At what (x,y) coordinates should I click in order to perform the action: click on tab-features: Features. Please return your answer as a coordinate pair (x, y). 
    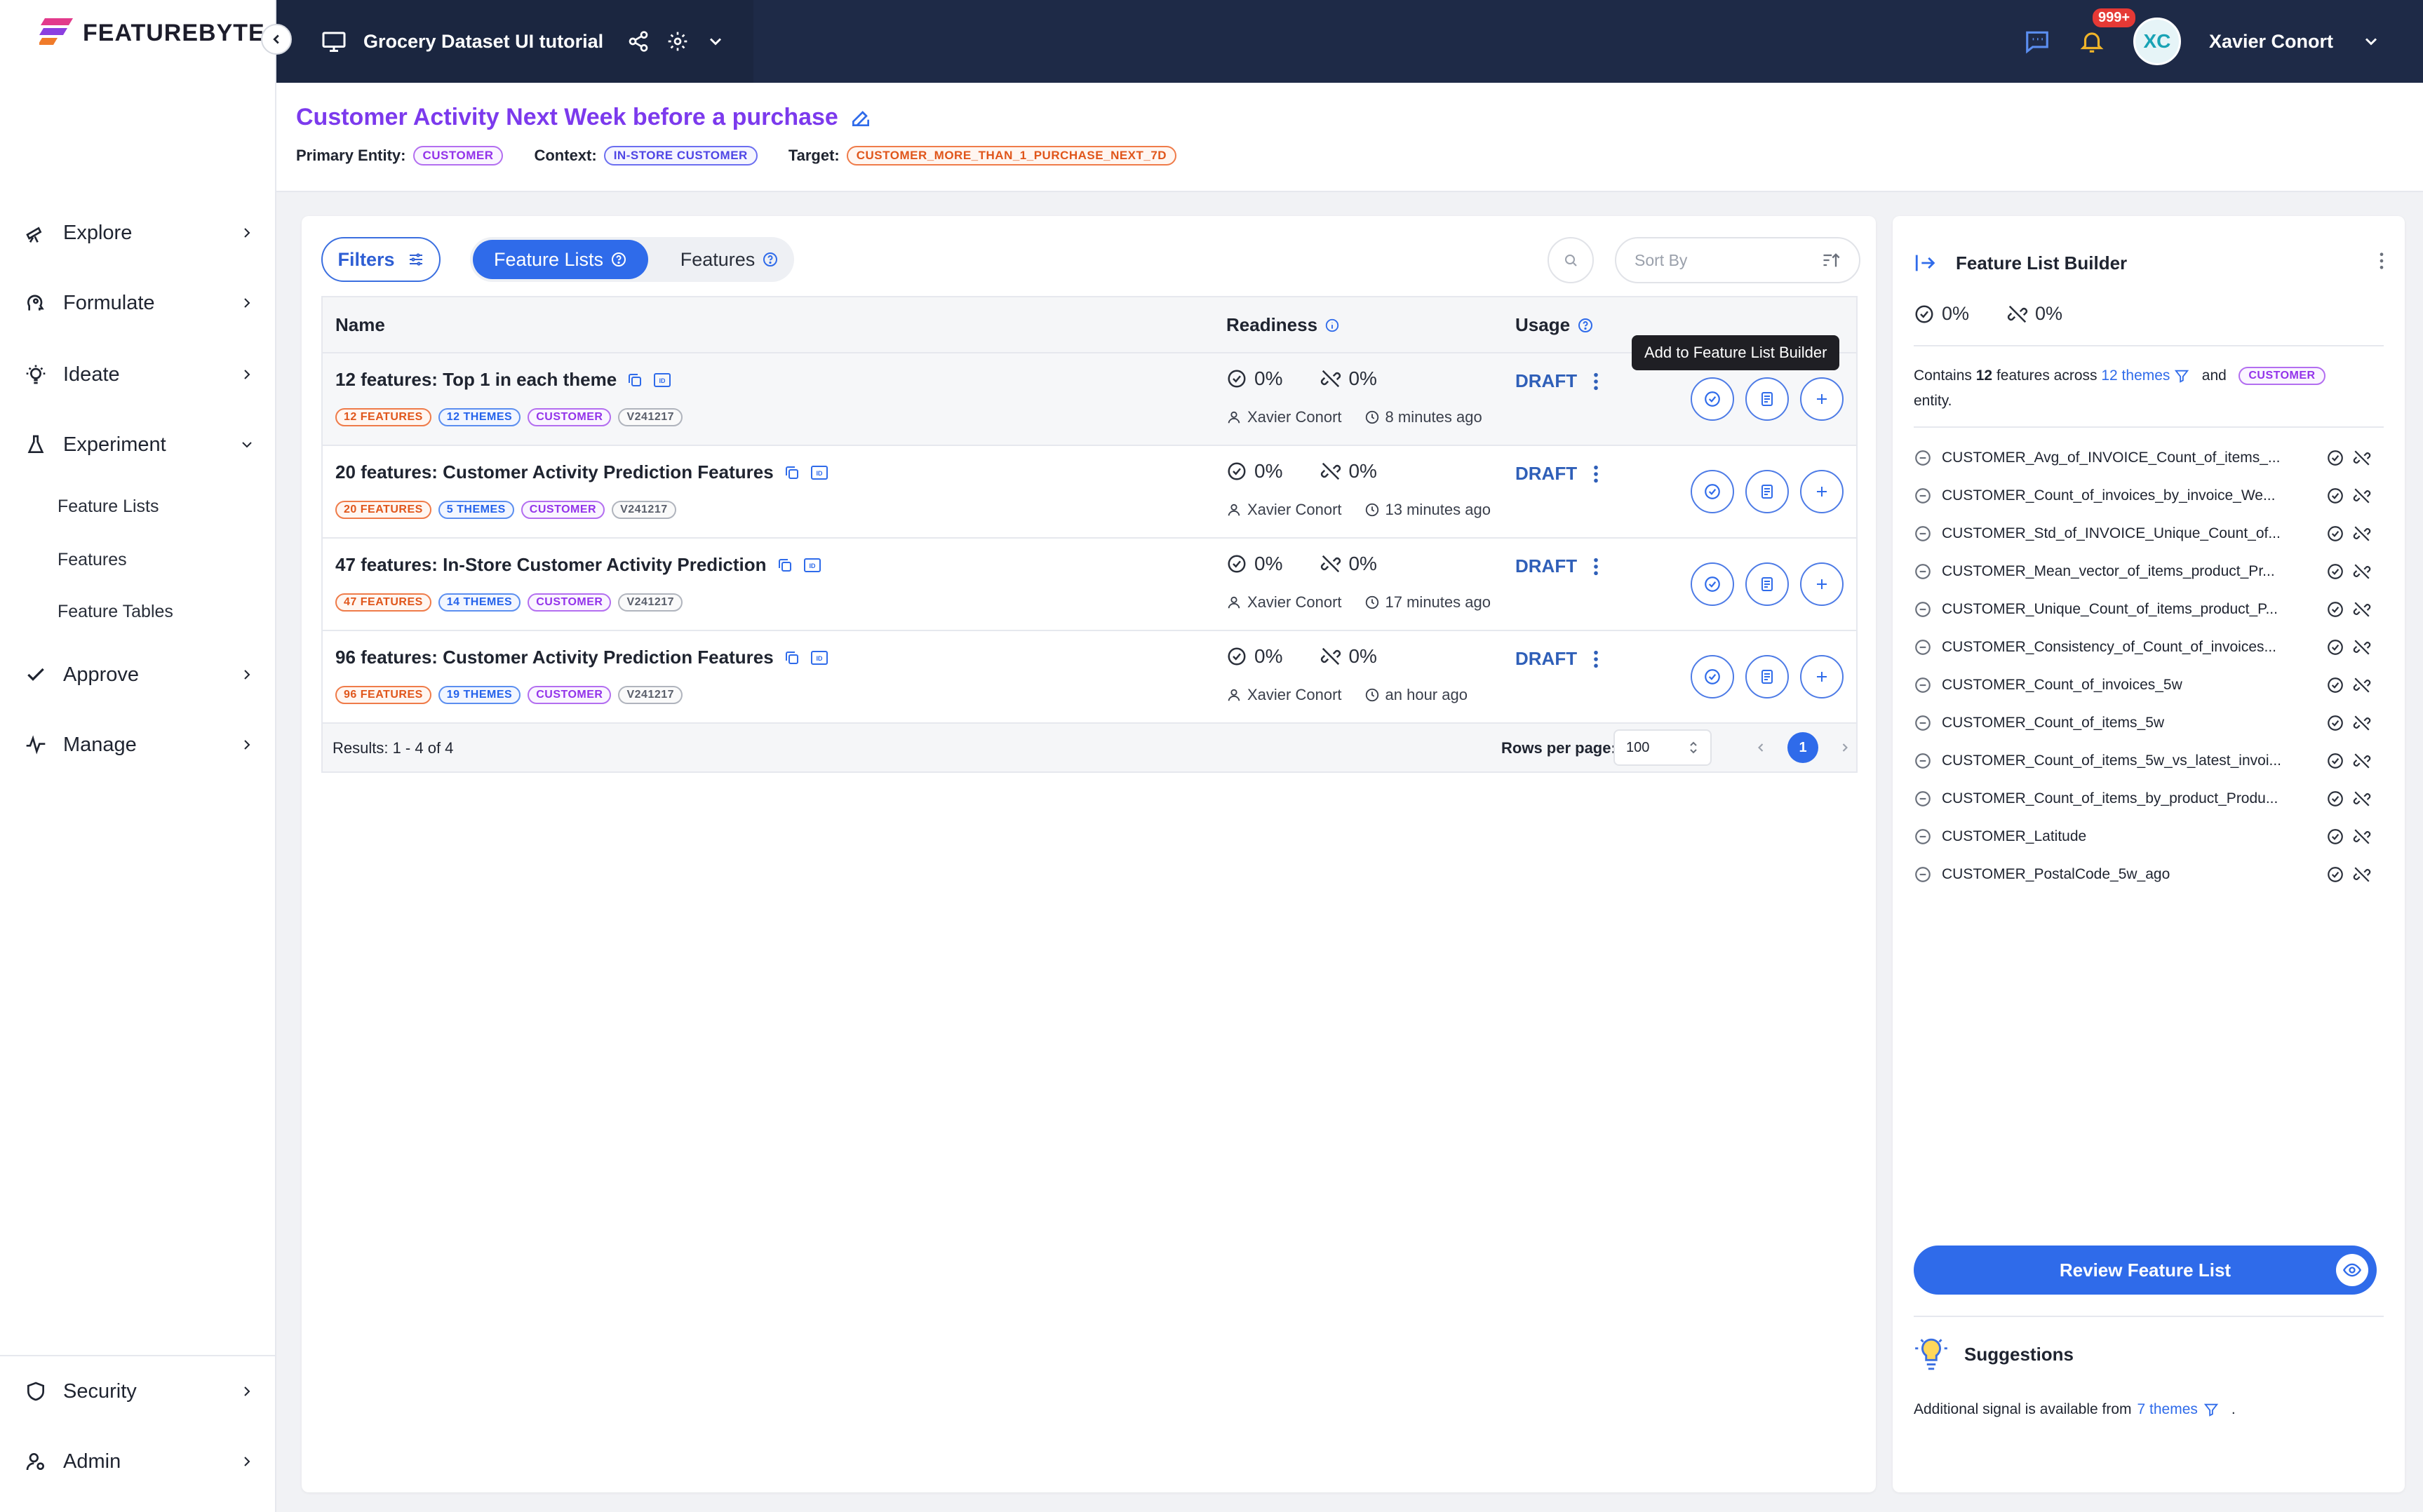
    Looking at the image, I should click on (730, 259).